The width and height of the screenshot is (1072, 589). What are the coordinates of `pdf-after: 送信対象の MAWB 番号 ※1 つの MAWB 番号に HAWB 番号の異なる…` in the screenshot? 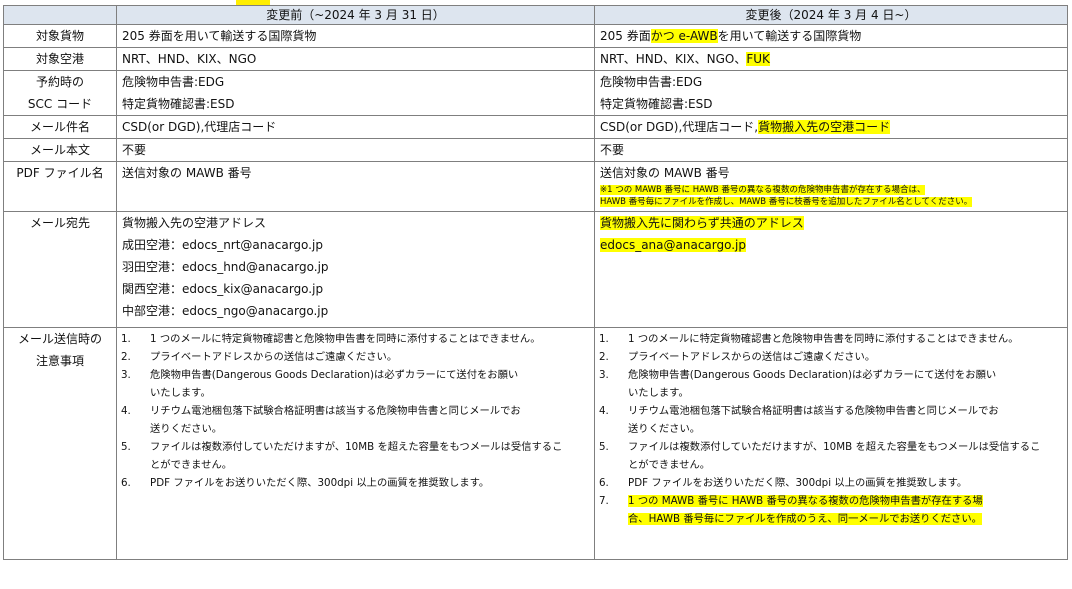 It's located at (831, 186).